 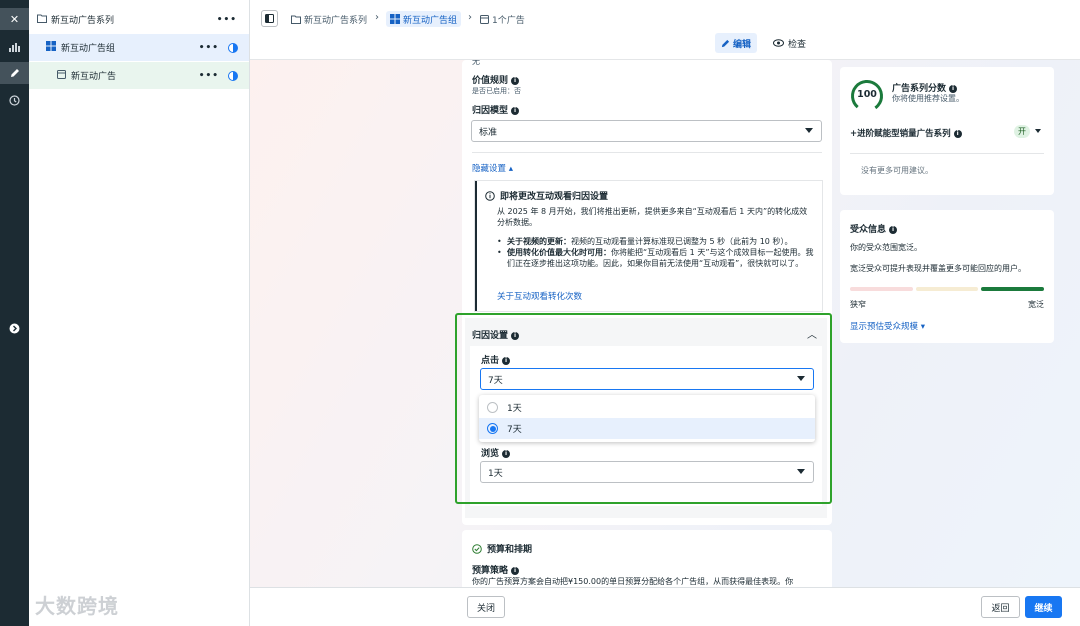 What do you see at coordinates (490, 195) in the screenshot?
I see `info-outline-icon` at bounding box center [490, 195].